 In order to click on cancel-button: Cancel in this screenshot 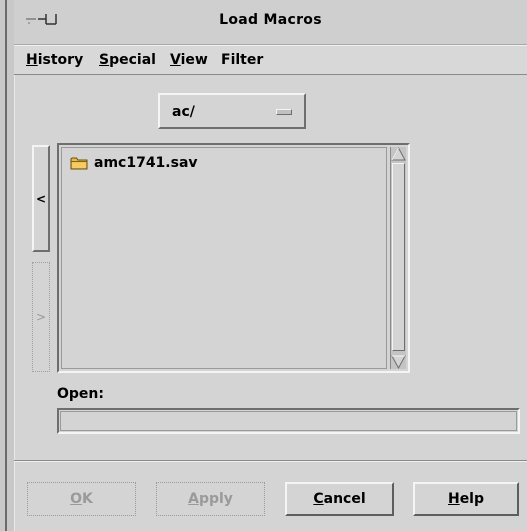, I will do `click(339, 499)`.